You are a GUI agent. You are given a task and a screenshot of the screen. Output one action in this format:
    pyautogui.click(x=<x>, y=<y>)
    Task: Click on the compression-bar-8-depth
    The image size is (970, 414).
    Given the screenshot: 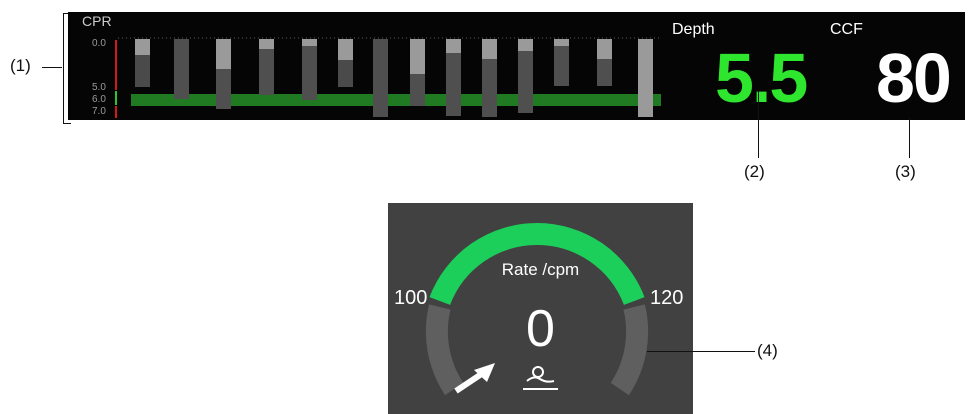 What is the action you would take?
    pyautogui.click(x=417, y=90)
    